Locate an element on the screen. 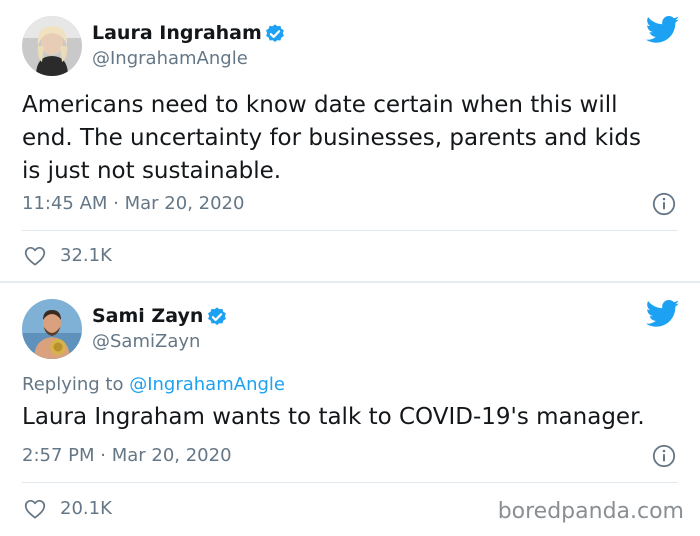 This screenshot has height=536, width=700. handle: @IngrahamAngle is located at coordinates (170, 58).